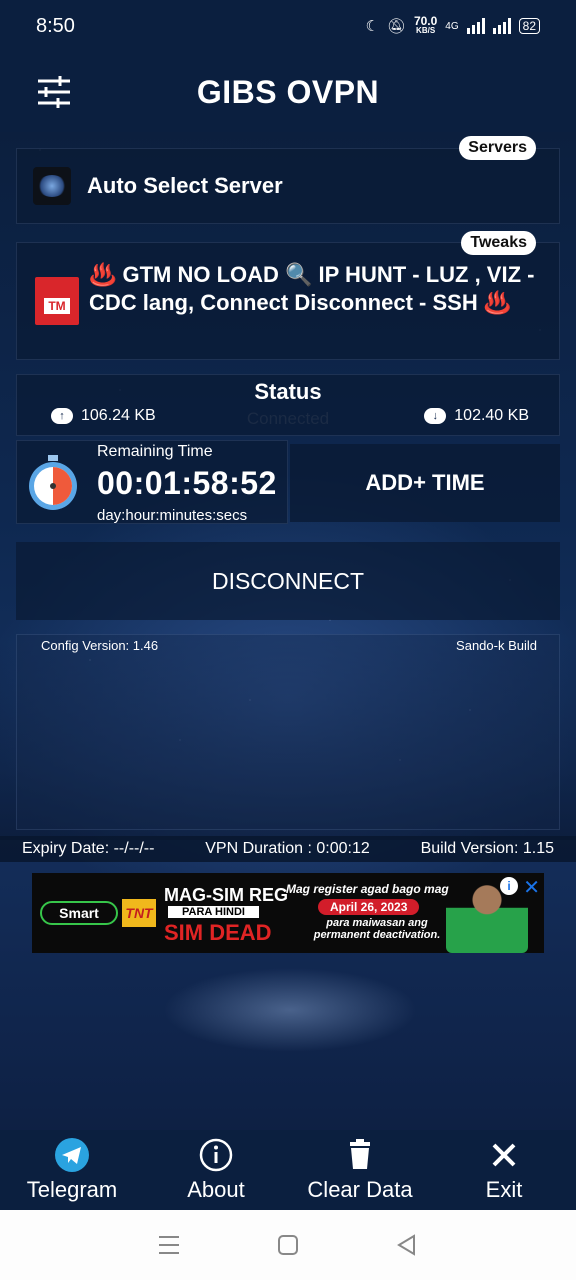 The height and width of the screenshot is (1280, 576). I want to click on ad-headline: MAG-SIM REG, so click(226, 895).